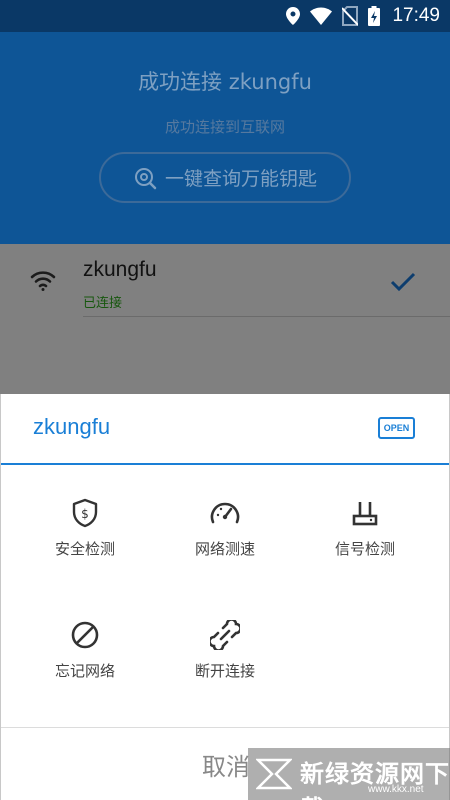  What do you see at coordinates (225, 528) in the screenshot?
I see `speed-test-button: 网络测速` at bounding box center [225, 528].